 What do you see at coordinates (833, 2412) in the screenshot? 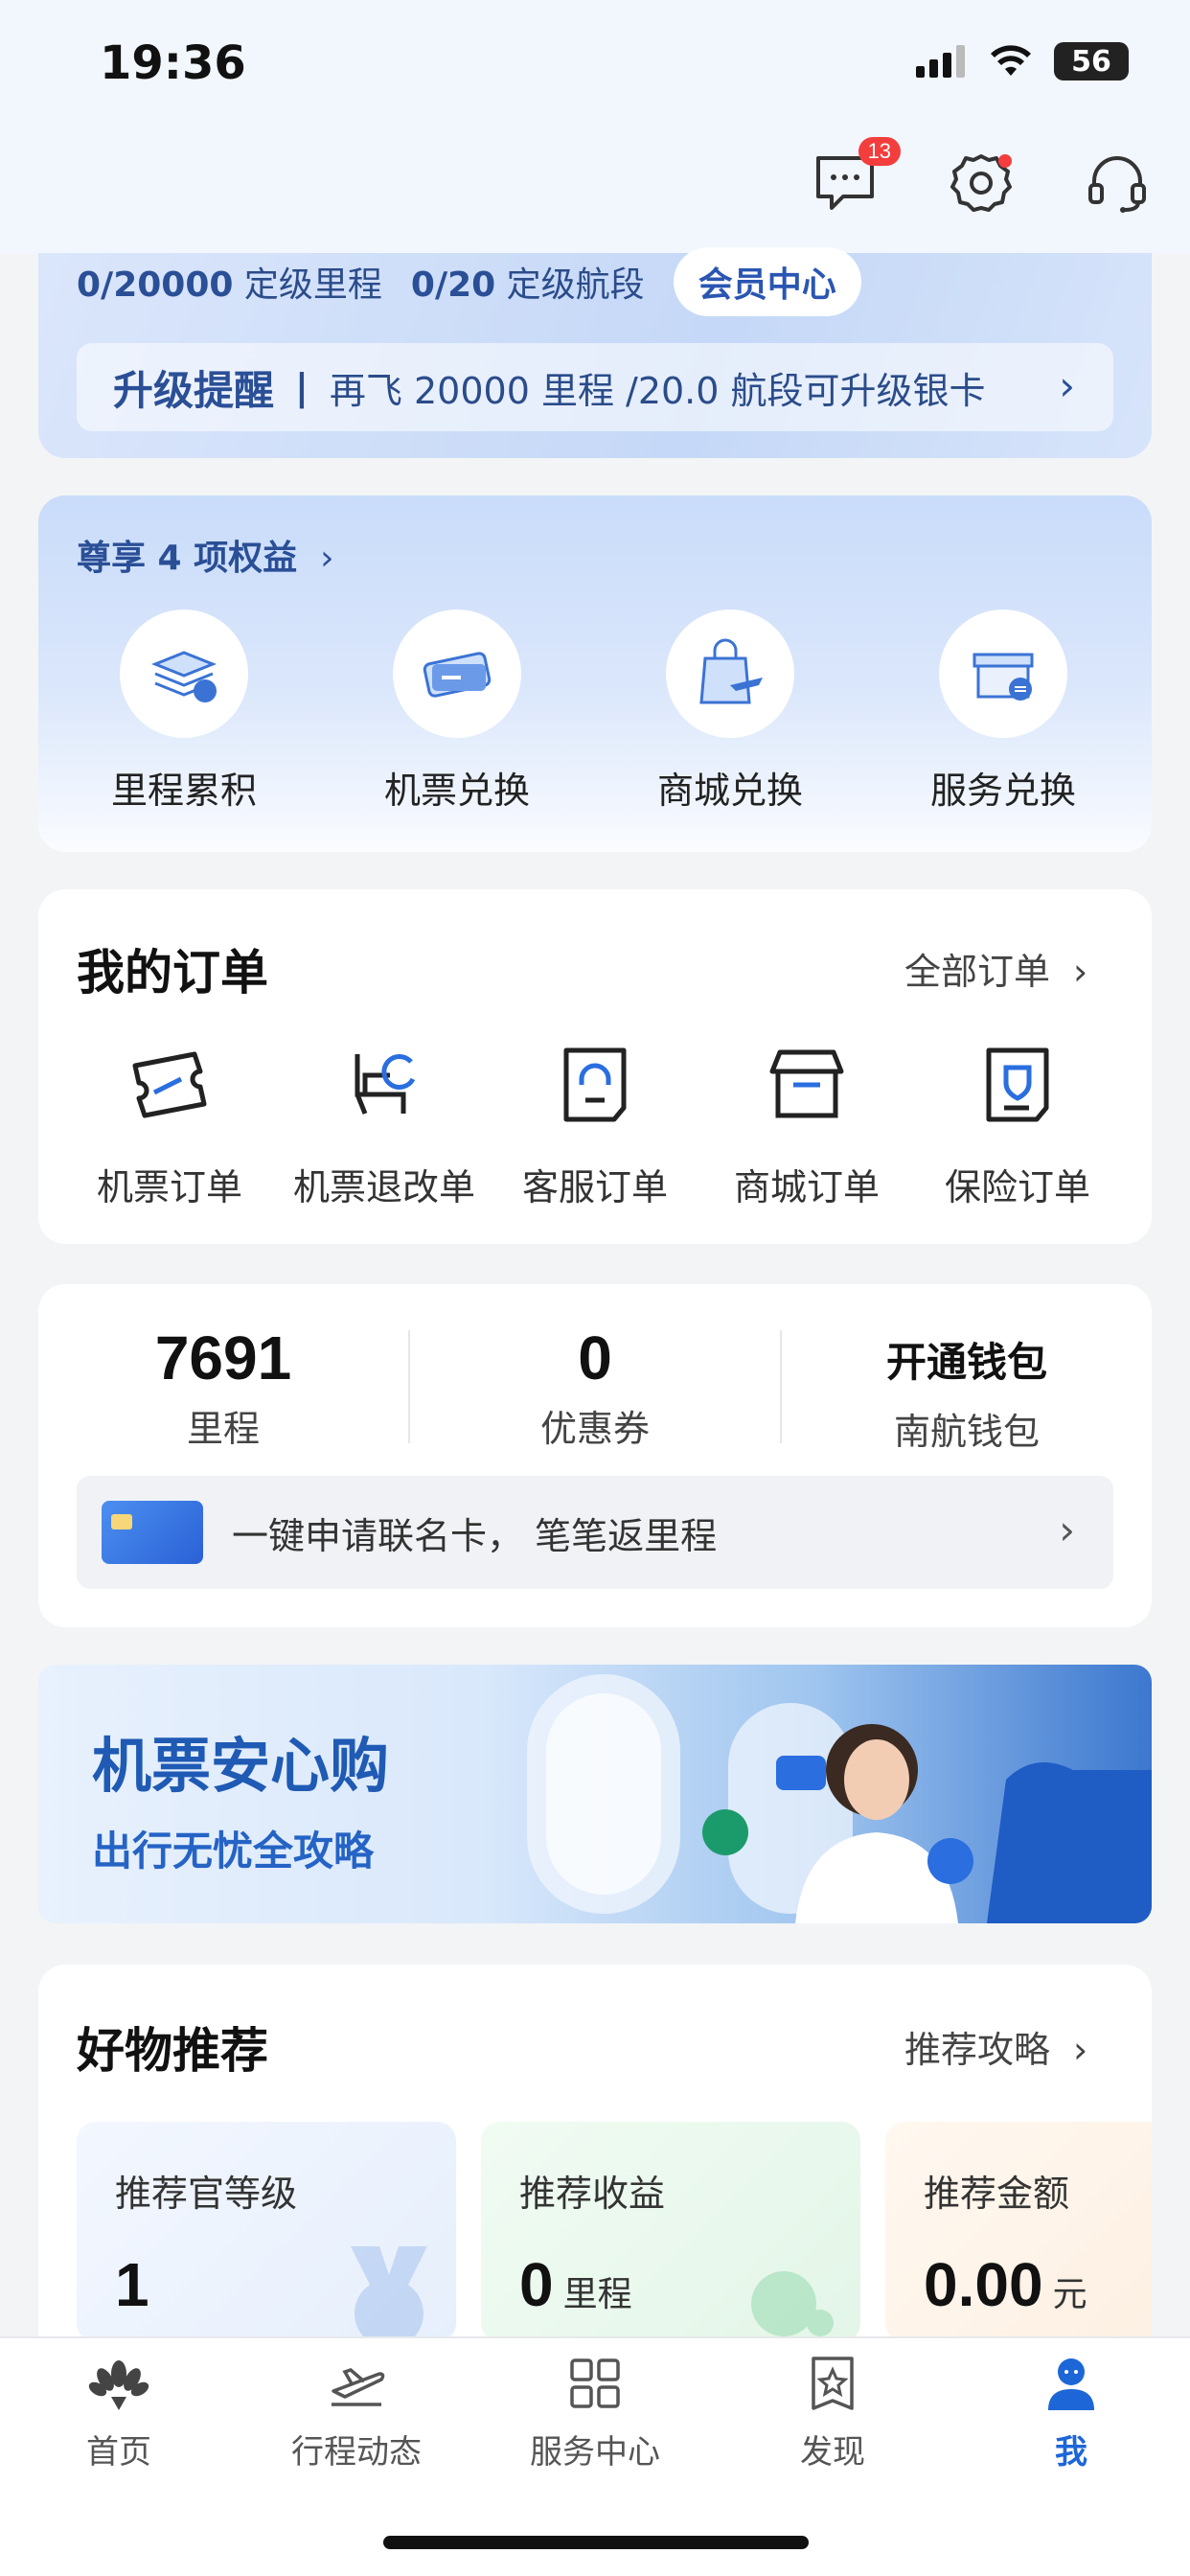
I see `tab-discover: 发现` at bounding box center [833, 2412].